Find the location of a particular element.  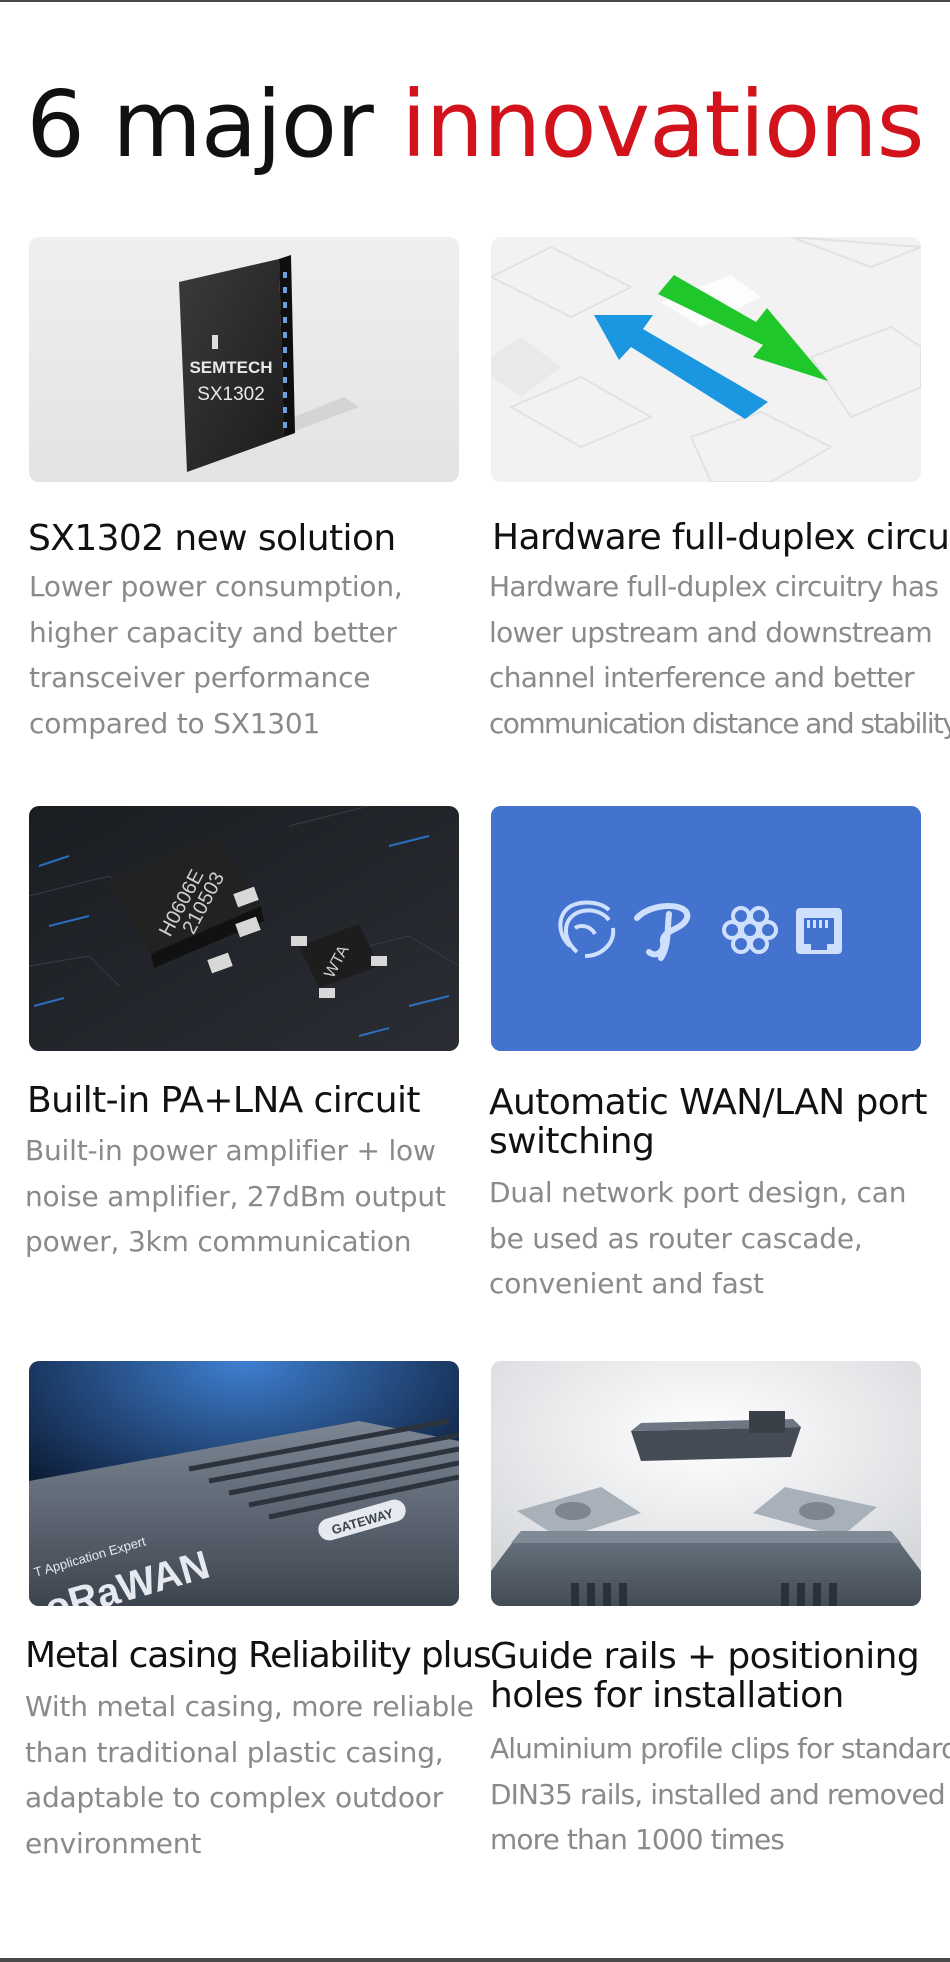

bottom-border is located at coordinates (475, 1960).